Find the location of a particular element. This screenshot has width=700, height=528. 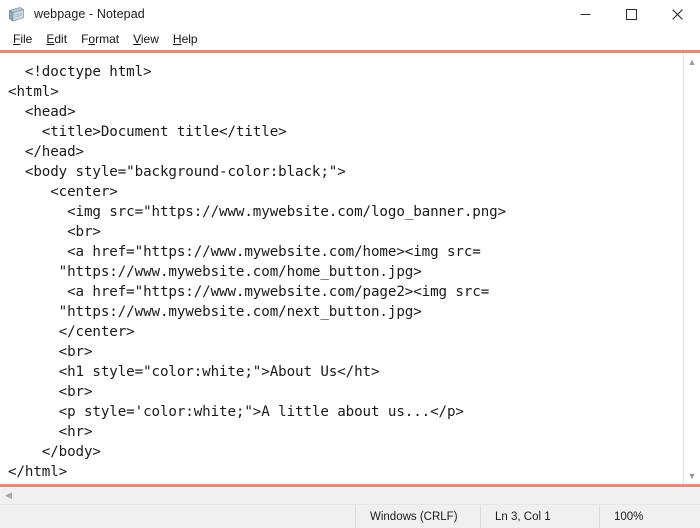

horizontal-scroll-track is located at coordinates (358, 495).